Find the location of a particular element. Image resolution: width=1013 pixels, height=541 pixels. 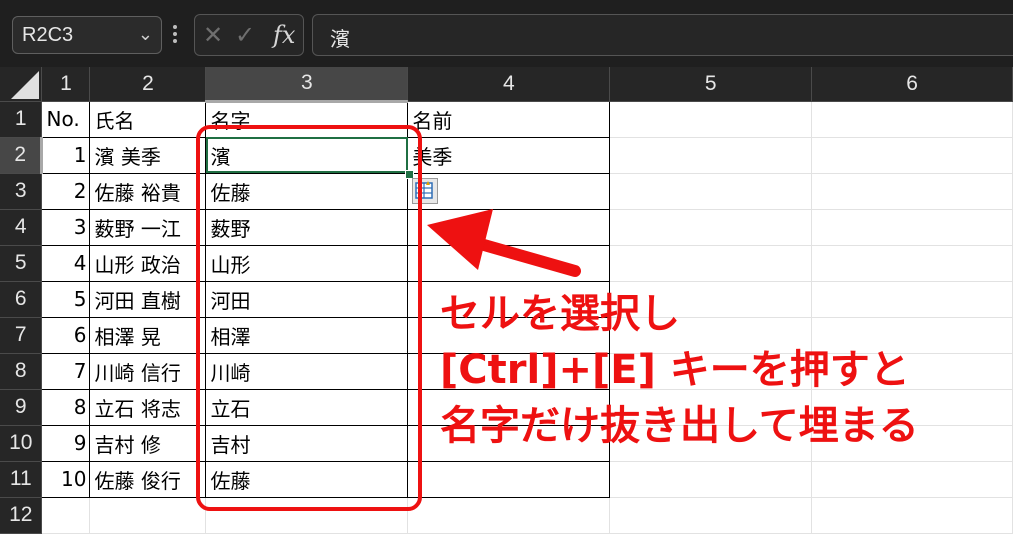

column-header: 2 is located at coordinates (148, 84).